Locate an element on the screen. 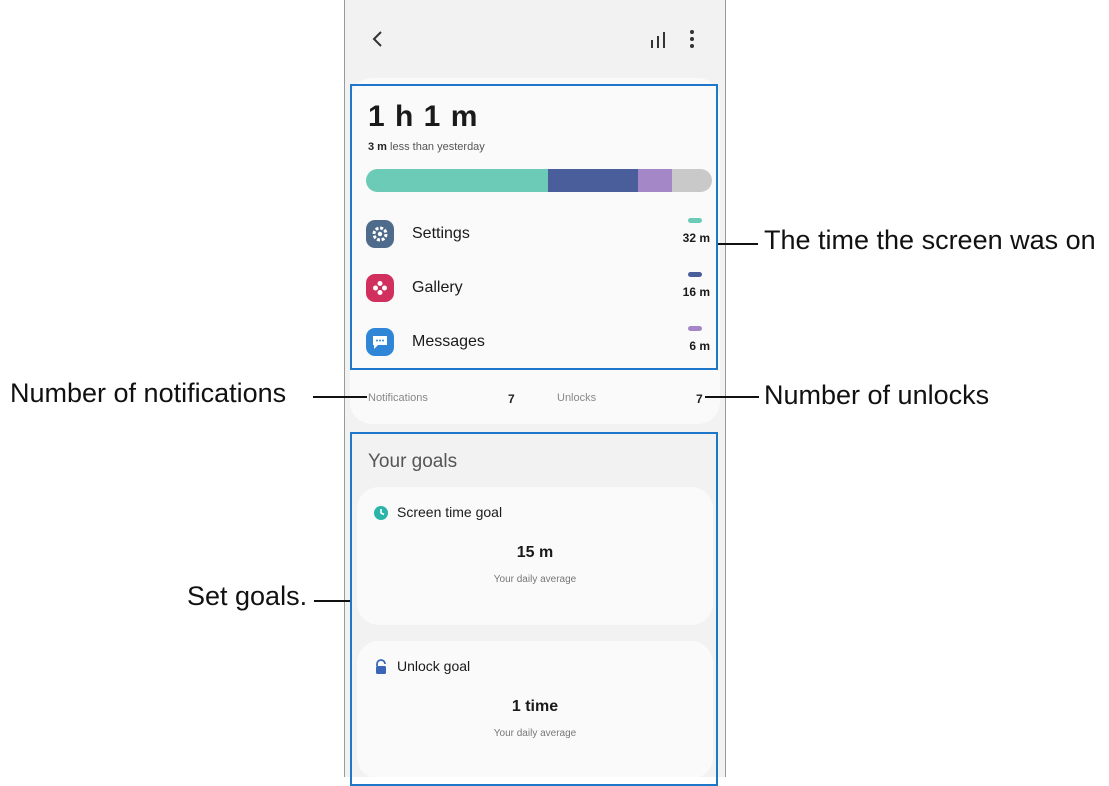 The image size is (1109, 786). back-arrow-icon is located at coordinates (378, 39).